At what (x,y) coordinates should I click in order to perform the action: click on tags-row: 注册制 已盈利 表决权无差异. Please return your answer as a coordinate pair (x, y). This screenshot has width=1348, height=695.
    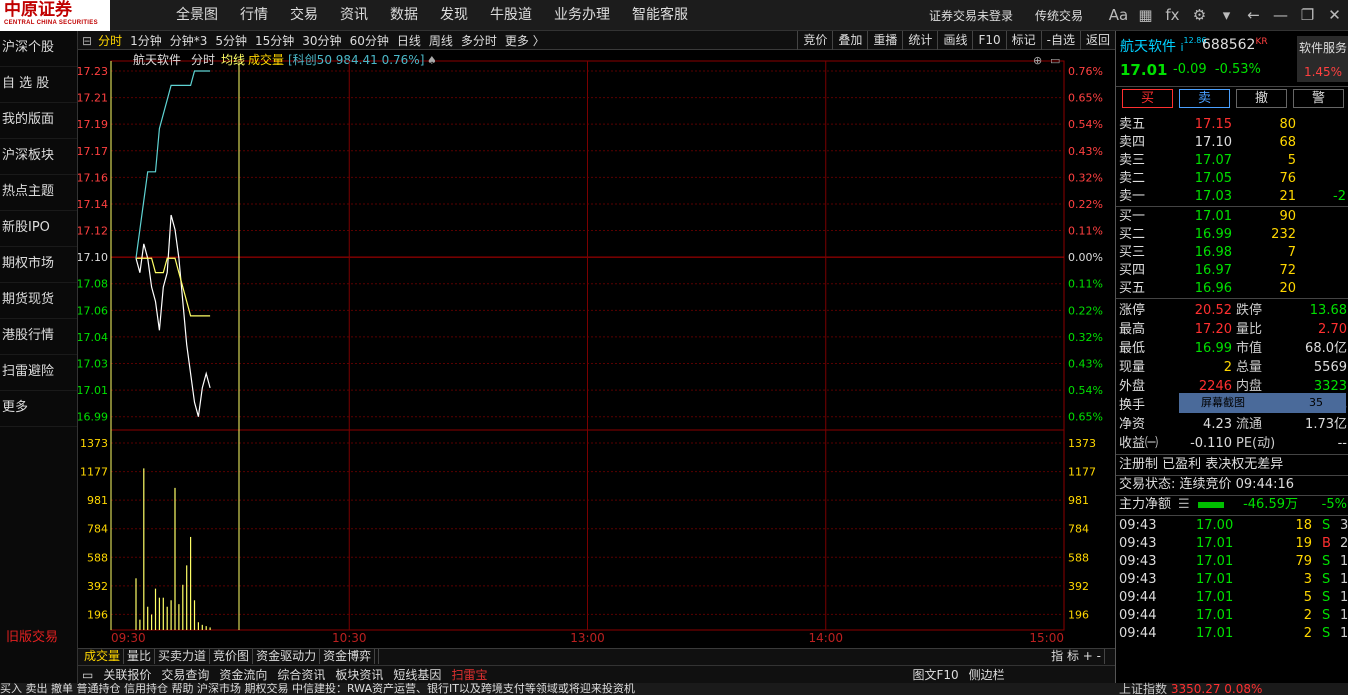
    Looking at the image, I should click on (1201, 464).